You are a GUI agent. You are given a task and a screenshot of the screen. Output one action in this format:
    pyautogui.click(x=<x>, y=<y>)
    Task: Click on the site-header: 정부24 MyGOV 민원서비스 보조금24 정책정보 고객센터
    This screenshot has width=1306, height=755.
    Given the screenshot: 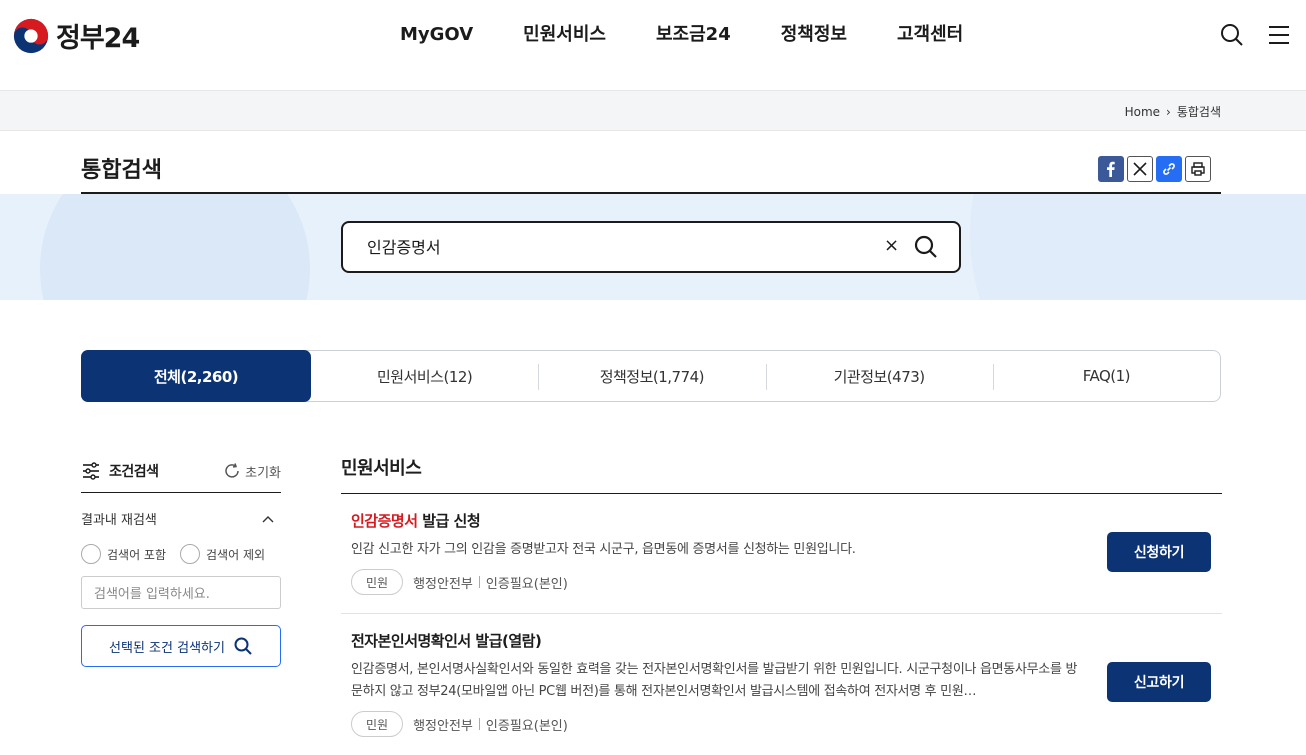 What is the action you would take?
    pyautogui.click(x=653, y=45)
    